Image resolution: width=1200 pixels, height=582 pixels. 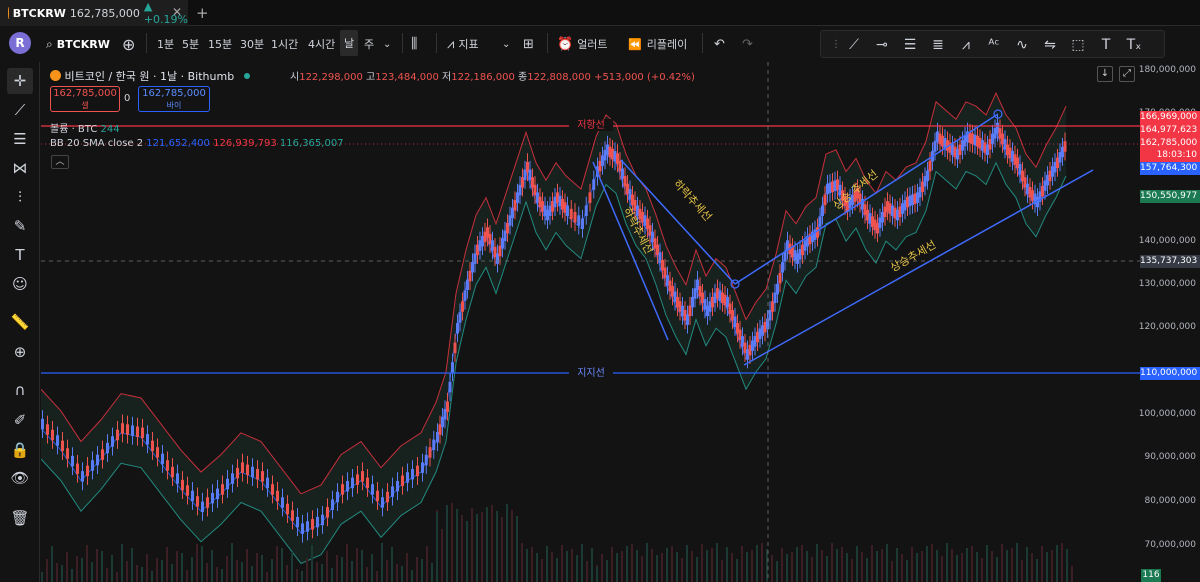 I want to click on interval-5m: 5분, so click(x=190, y=44).